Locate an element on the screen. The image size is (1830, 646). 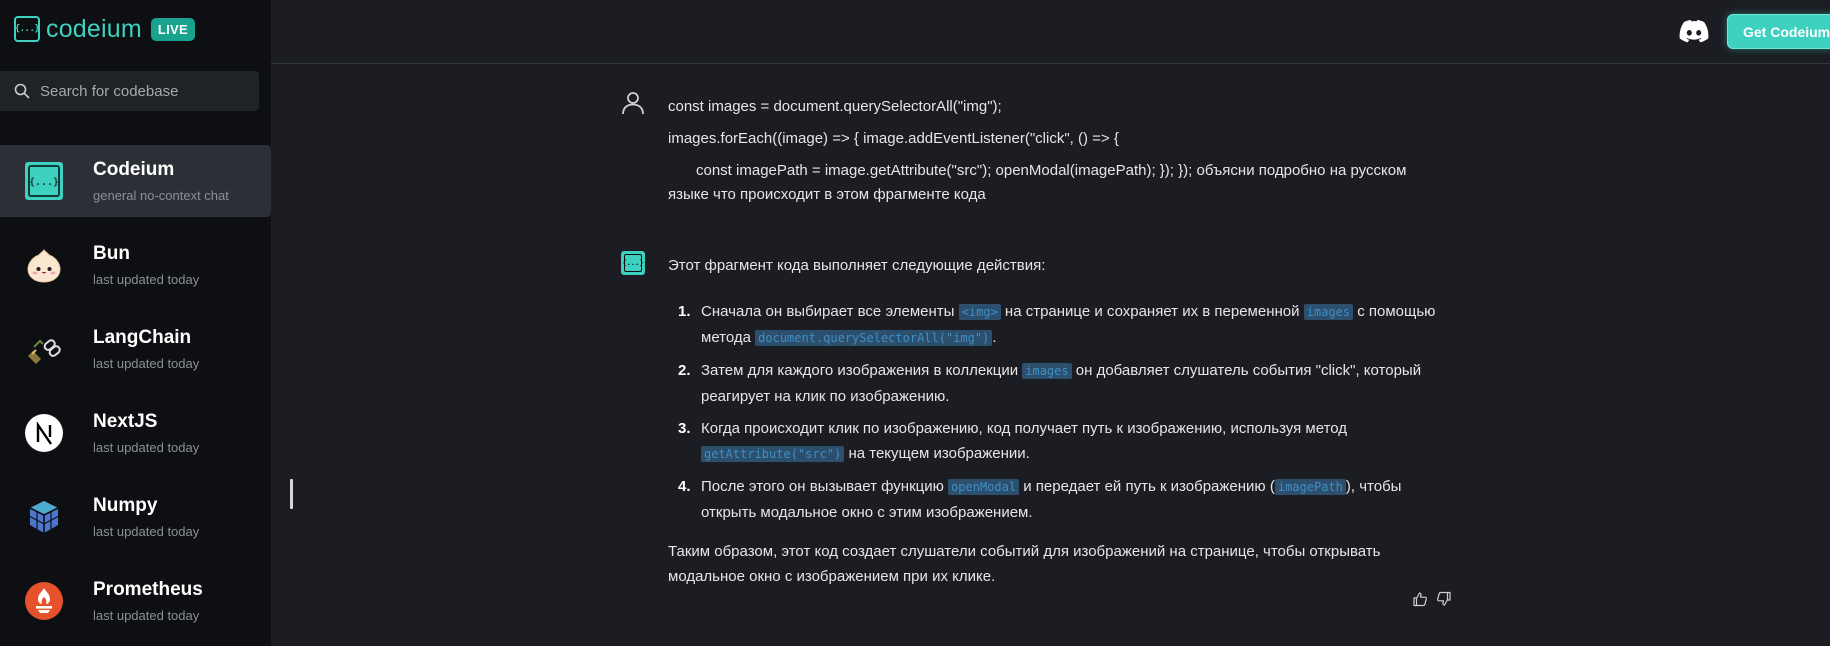
kb-item-nextjs: NextJS last updated today is located at coordinates (135, 433).